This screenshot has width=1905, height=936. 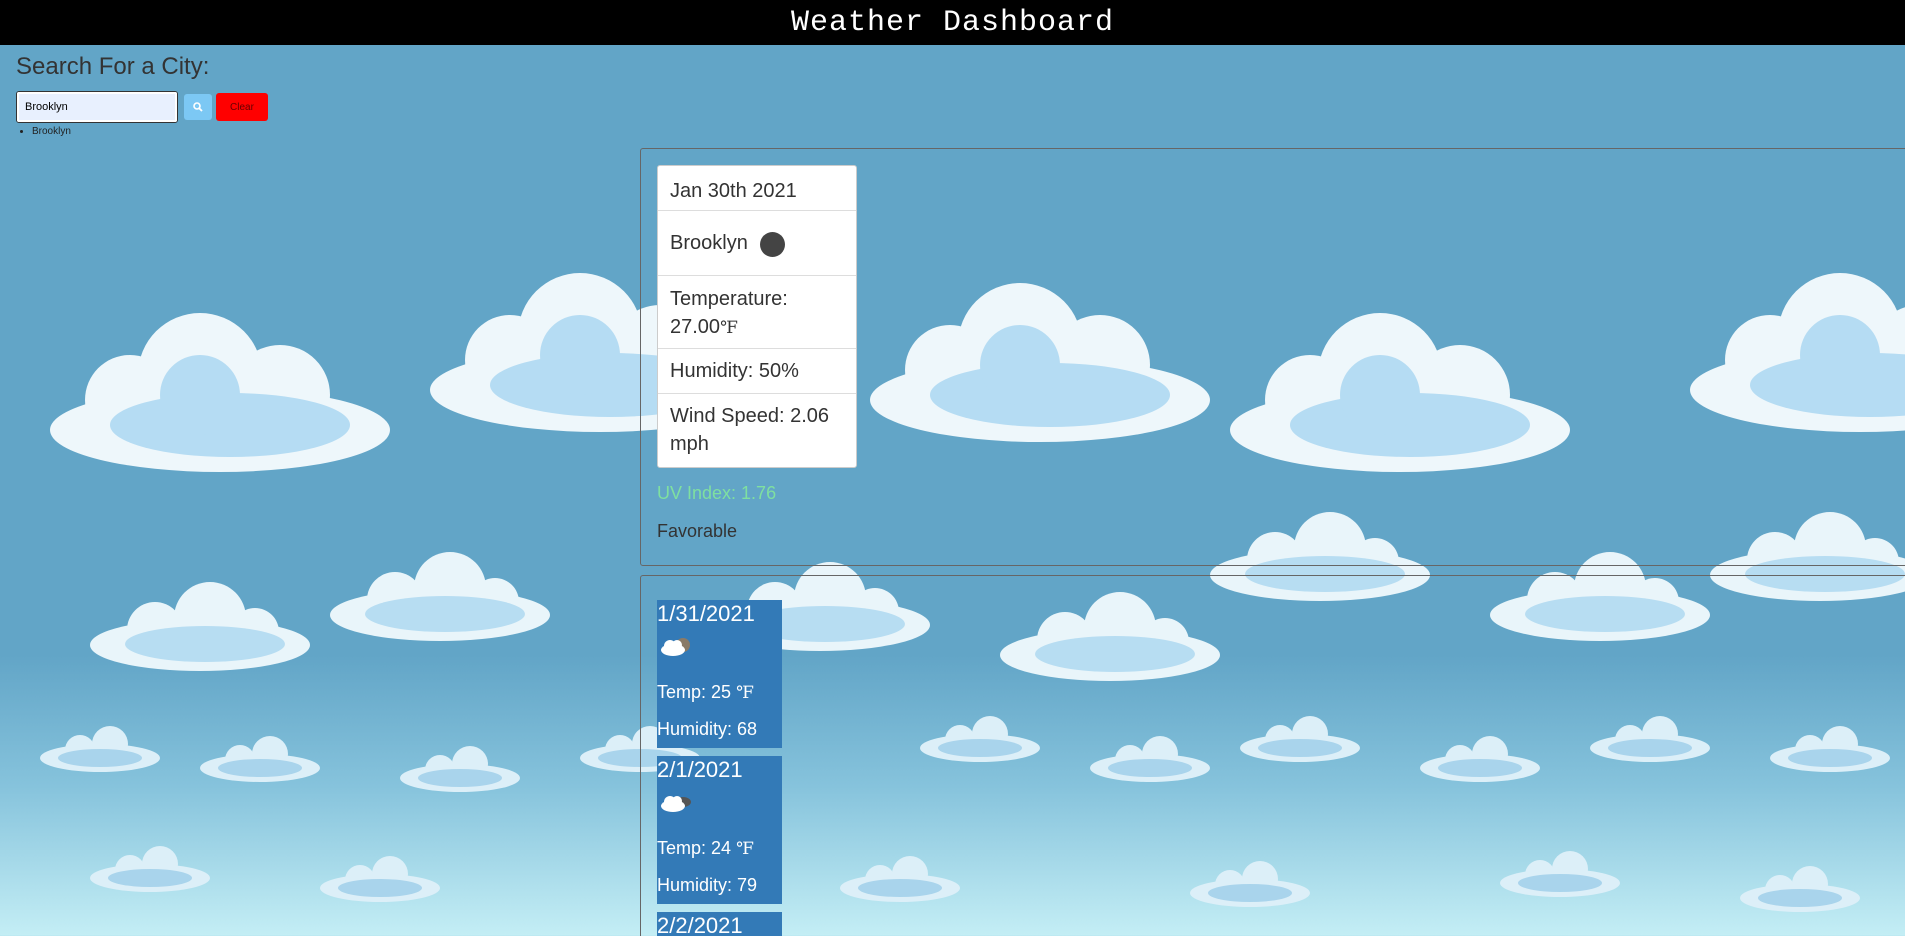 I want to click on forecast-temp: Temp: 24 ℉, so click(x=719, y=848).